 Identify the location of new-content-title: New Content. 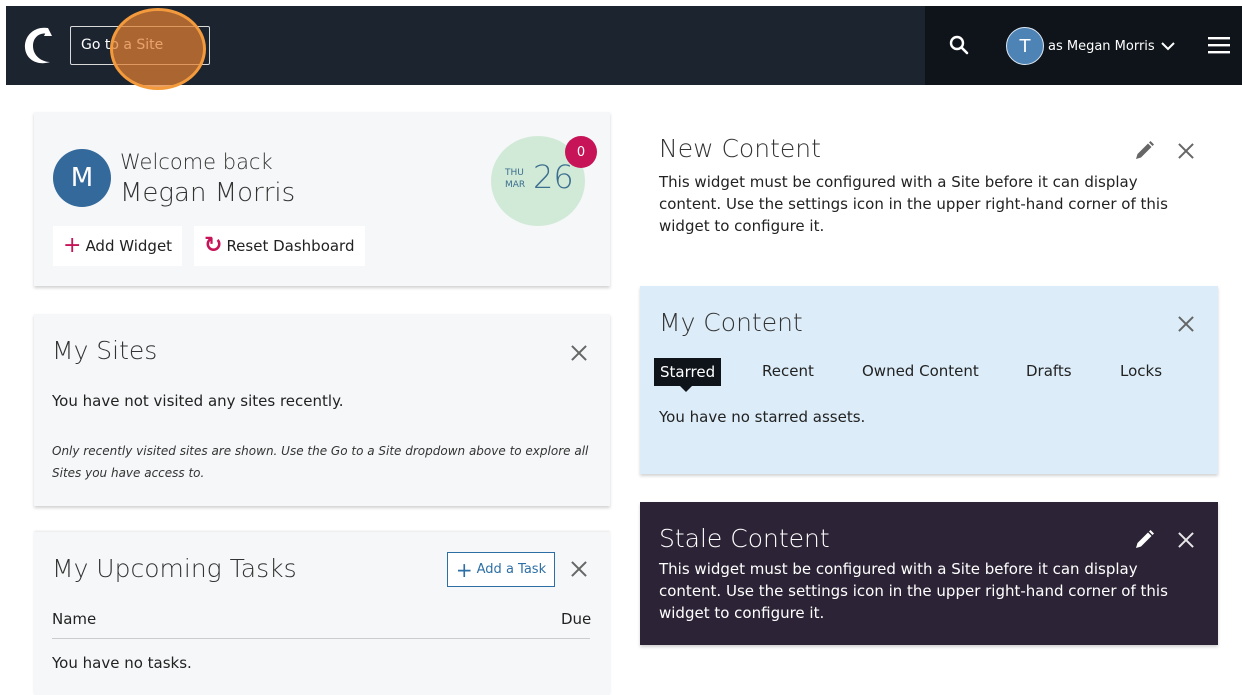
(740, 148).